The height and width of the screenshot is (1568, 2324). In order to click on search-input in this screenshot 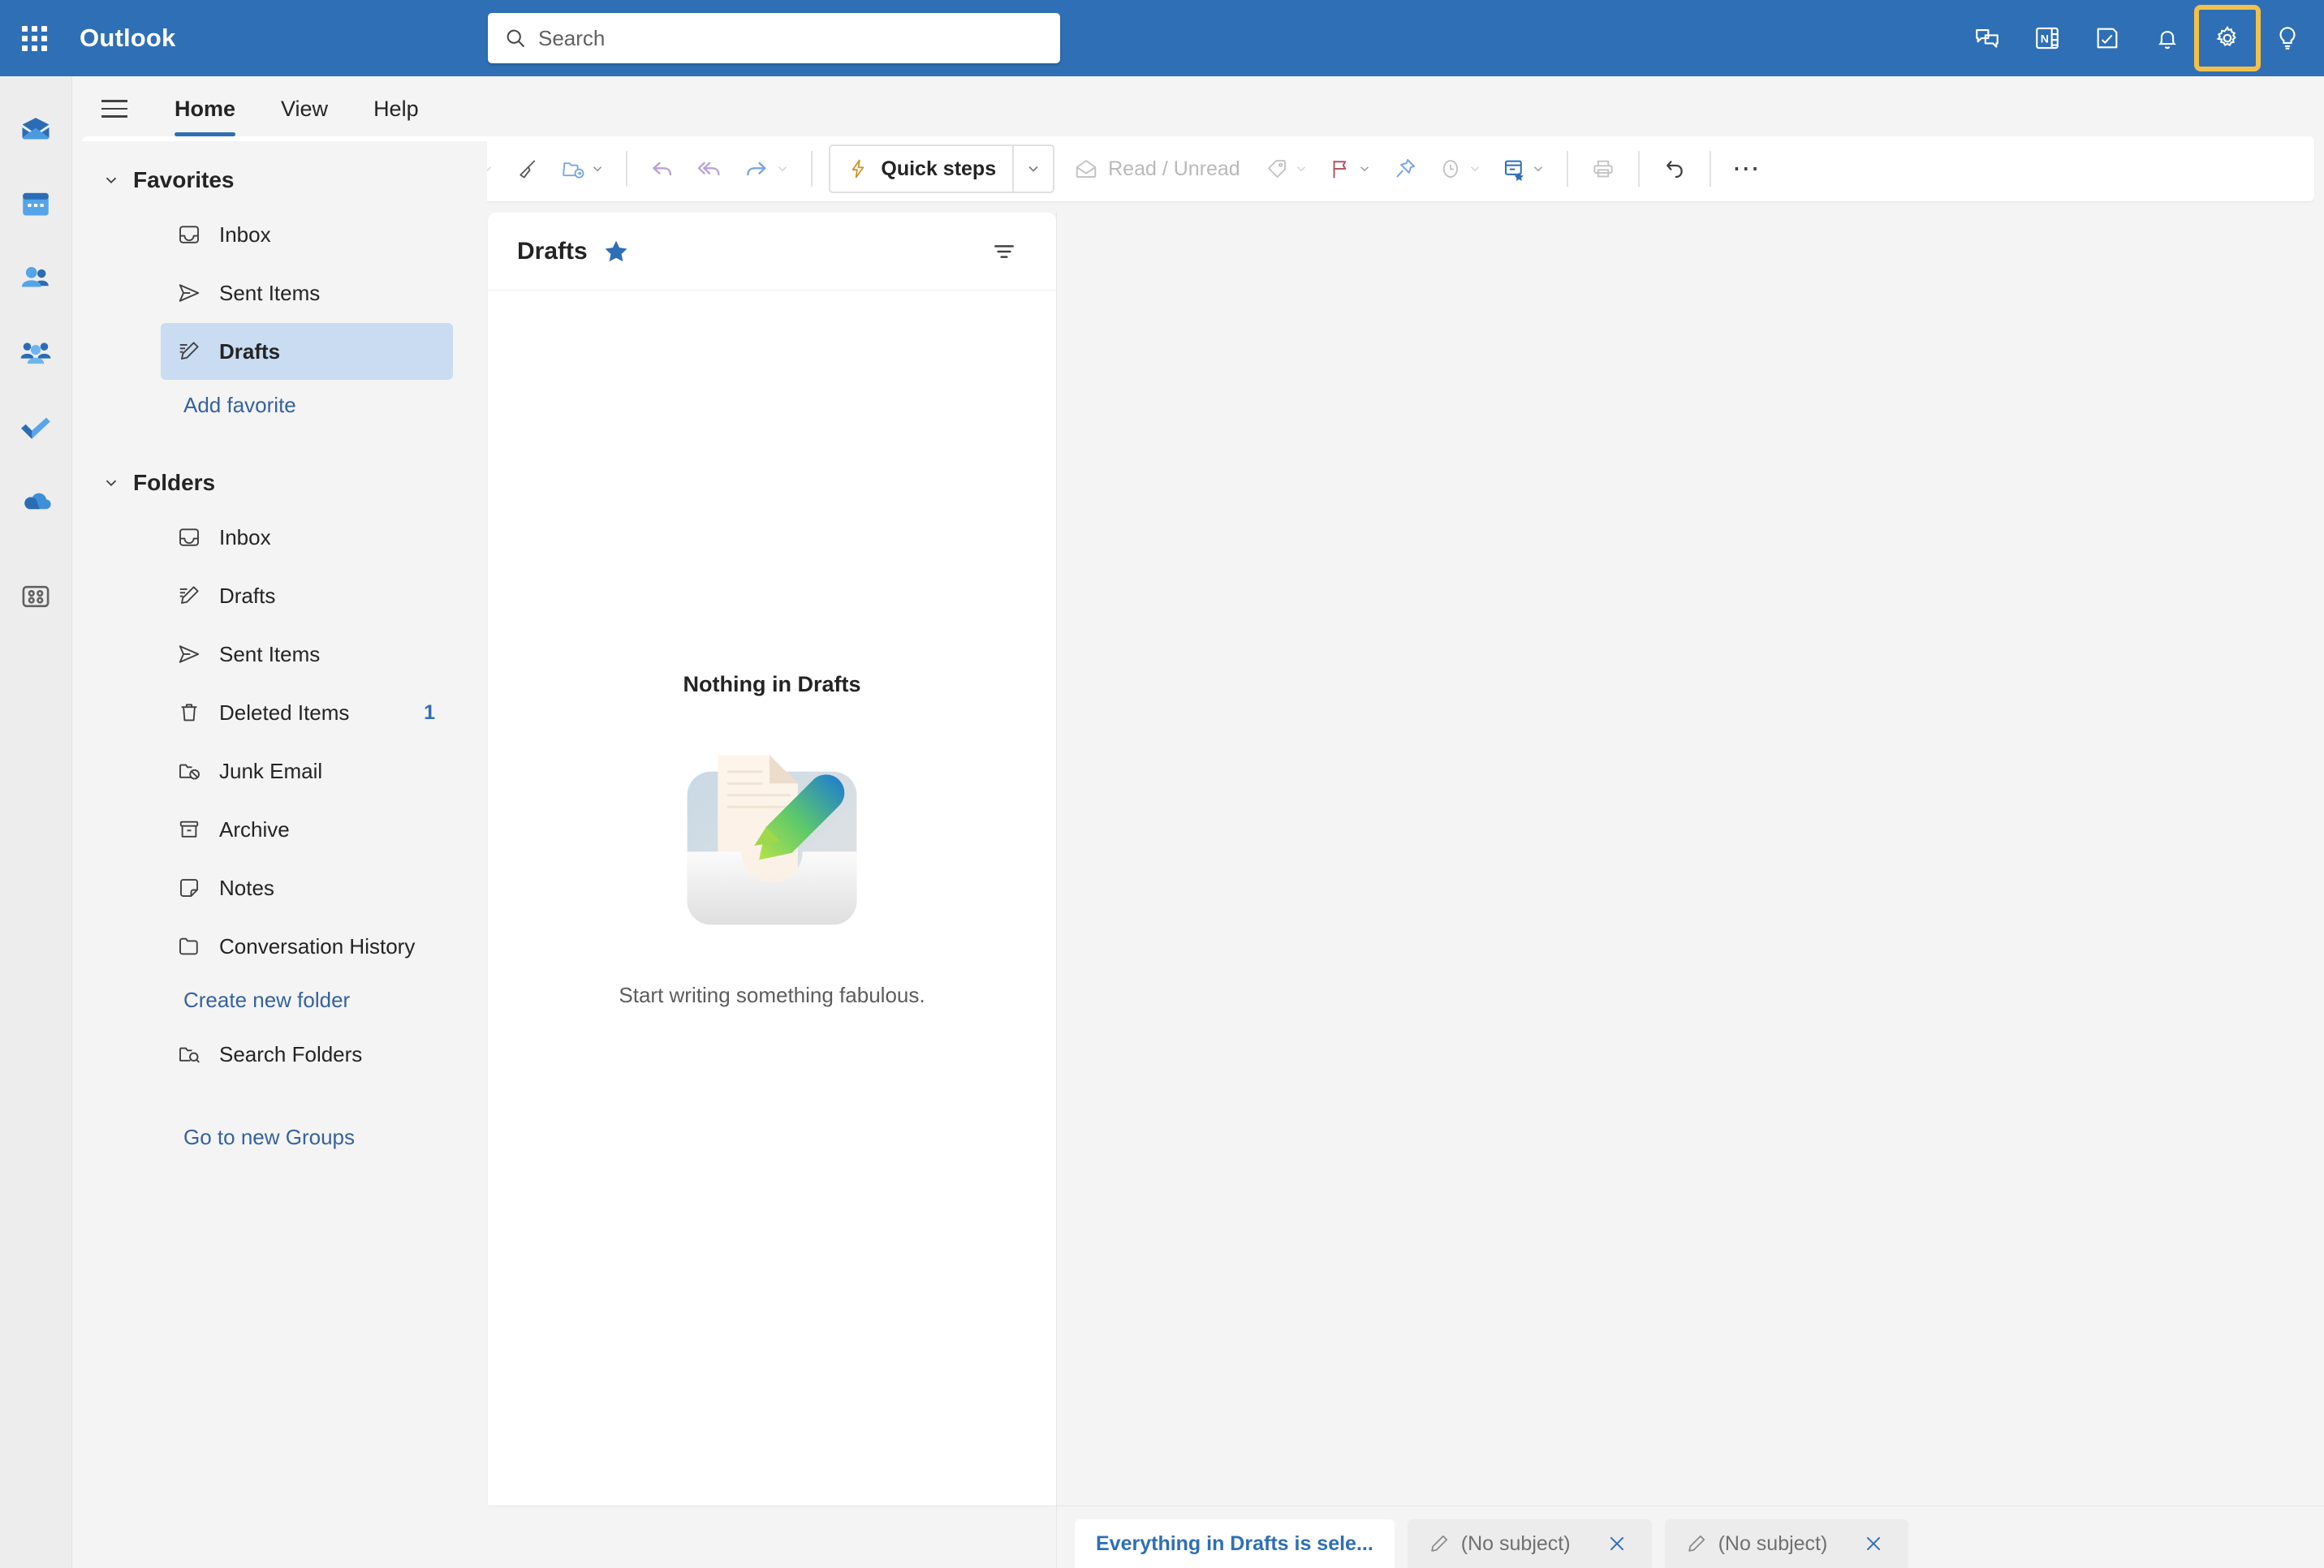, I will do `click(791, 38)`.